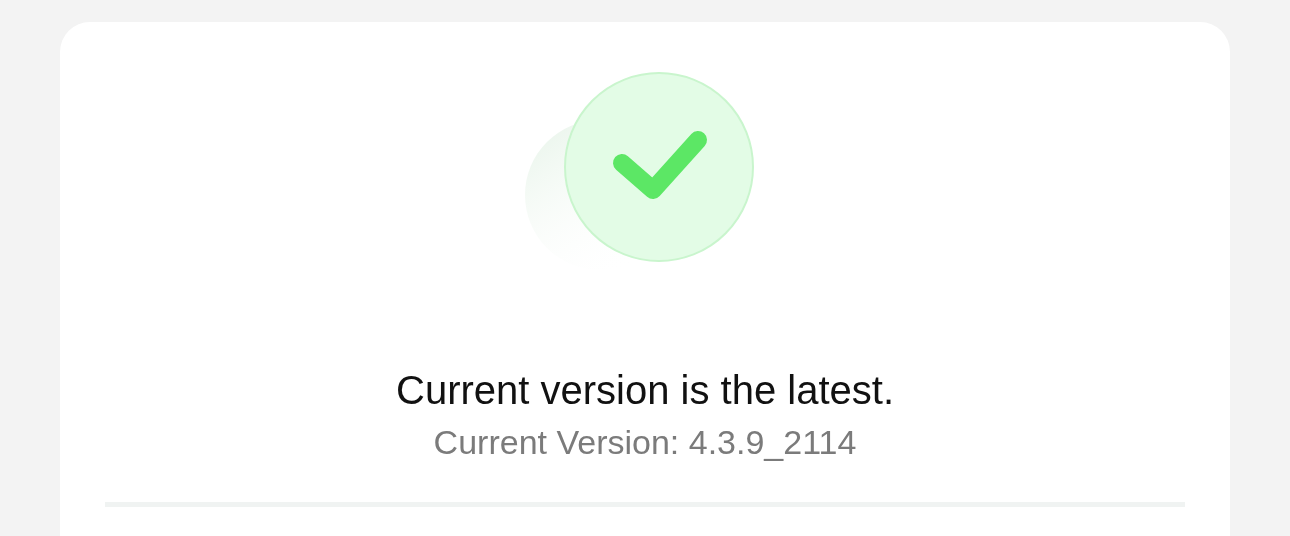 This screenshot has width=1290, height=536. I want to click on status-title: Current version is the latest., so click(645, 390).